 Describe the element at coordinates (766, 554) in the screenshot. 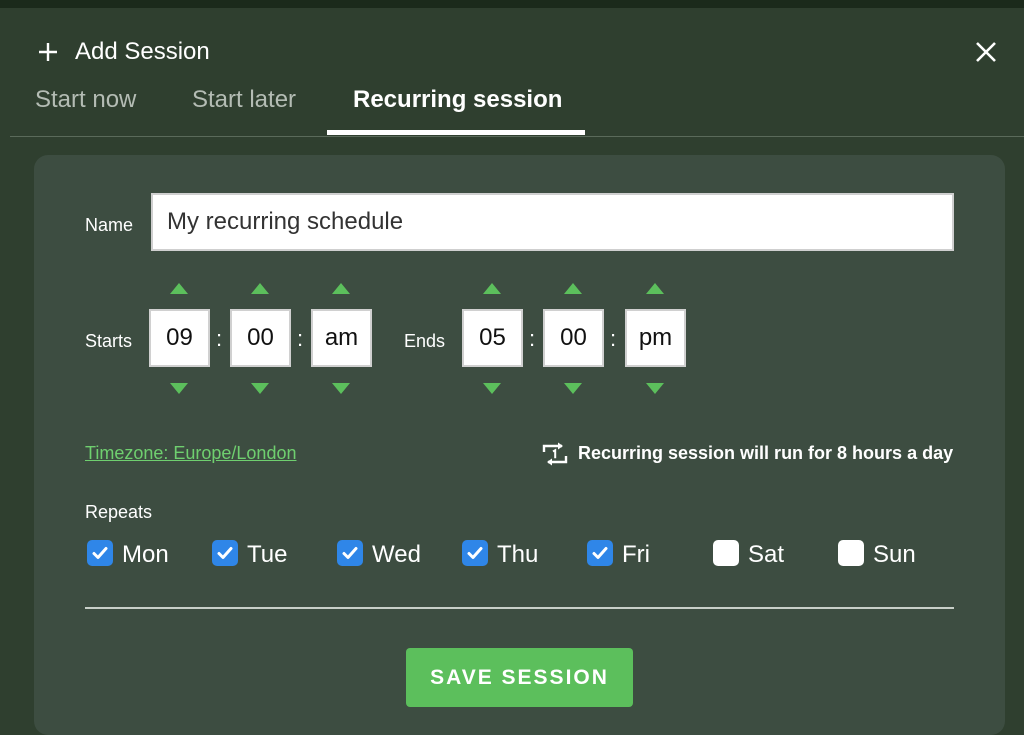

I see `day-label-sat: Sat` at that location.